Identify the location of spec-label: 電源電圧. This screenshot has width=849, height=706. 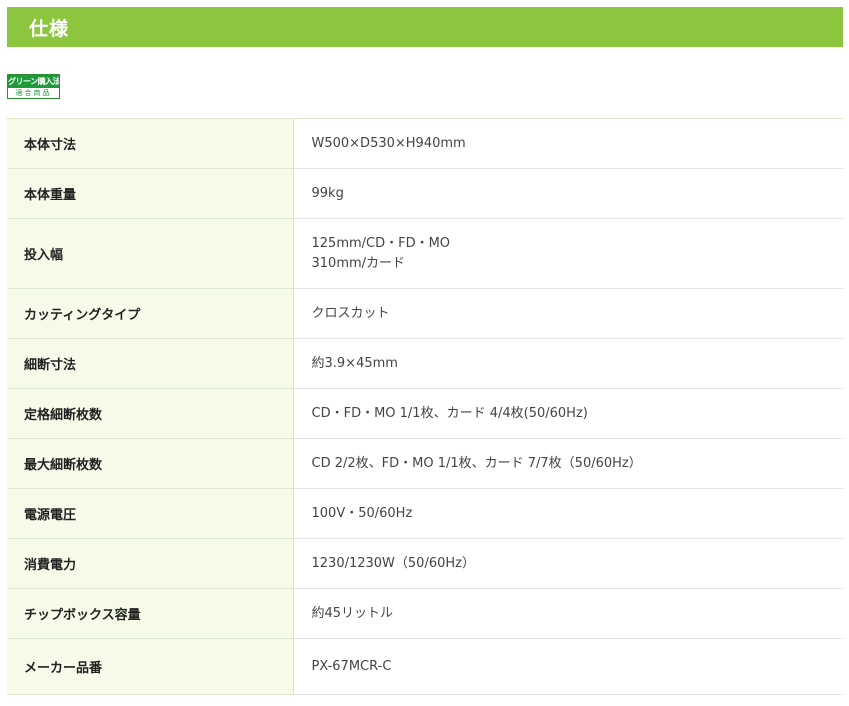
(150, 513).